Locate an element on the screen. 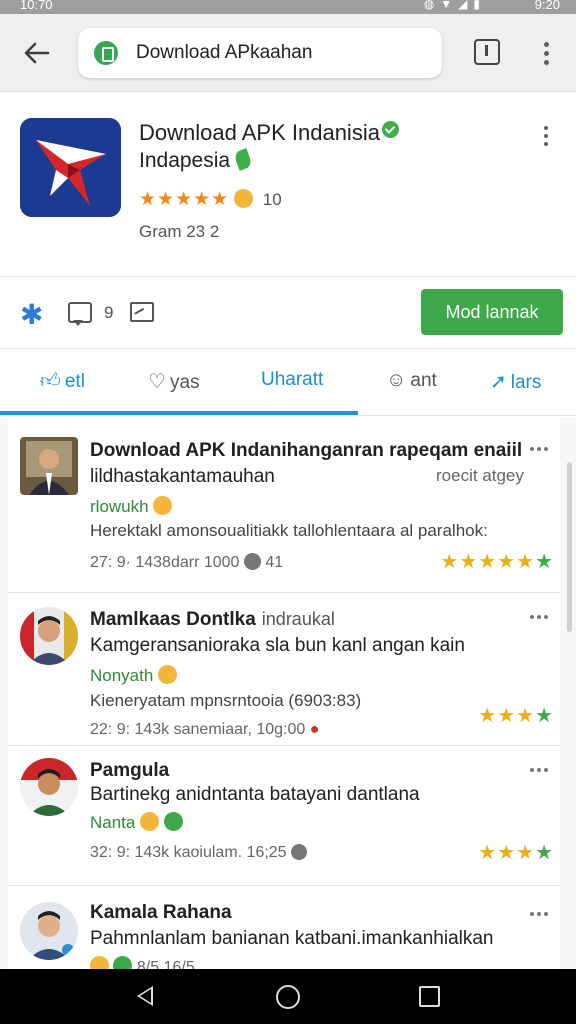 This screenshot has height=1024, width=576. review-meta: 32: 9: 143k kaoiulam. 16;25 is located at coordinates (199, 853).